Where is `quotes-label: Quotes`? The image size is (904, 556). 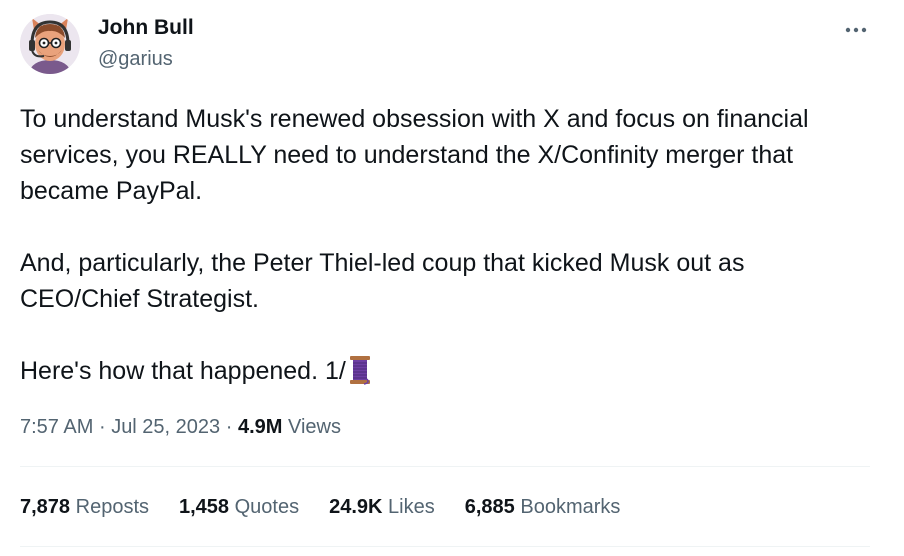
quotes-label: Quotes is located at coordinates (267, 507).